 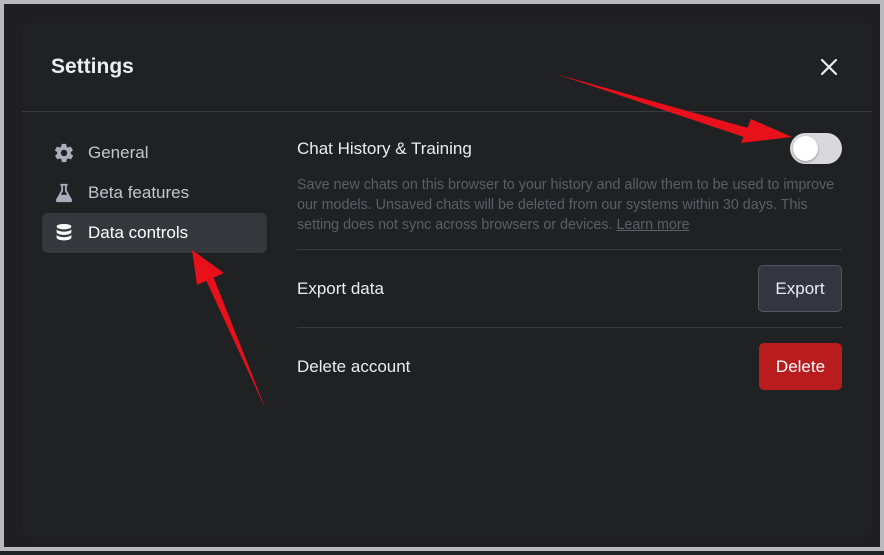 I want to click on flask-icon, so click(x=64, y=193).